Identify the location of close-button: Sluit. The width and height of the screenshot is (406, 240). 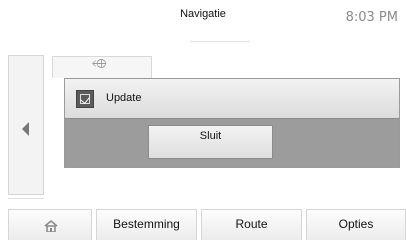
(210, 142).